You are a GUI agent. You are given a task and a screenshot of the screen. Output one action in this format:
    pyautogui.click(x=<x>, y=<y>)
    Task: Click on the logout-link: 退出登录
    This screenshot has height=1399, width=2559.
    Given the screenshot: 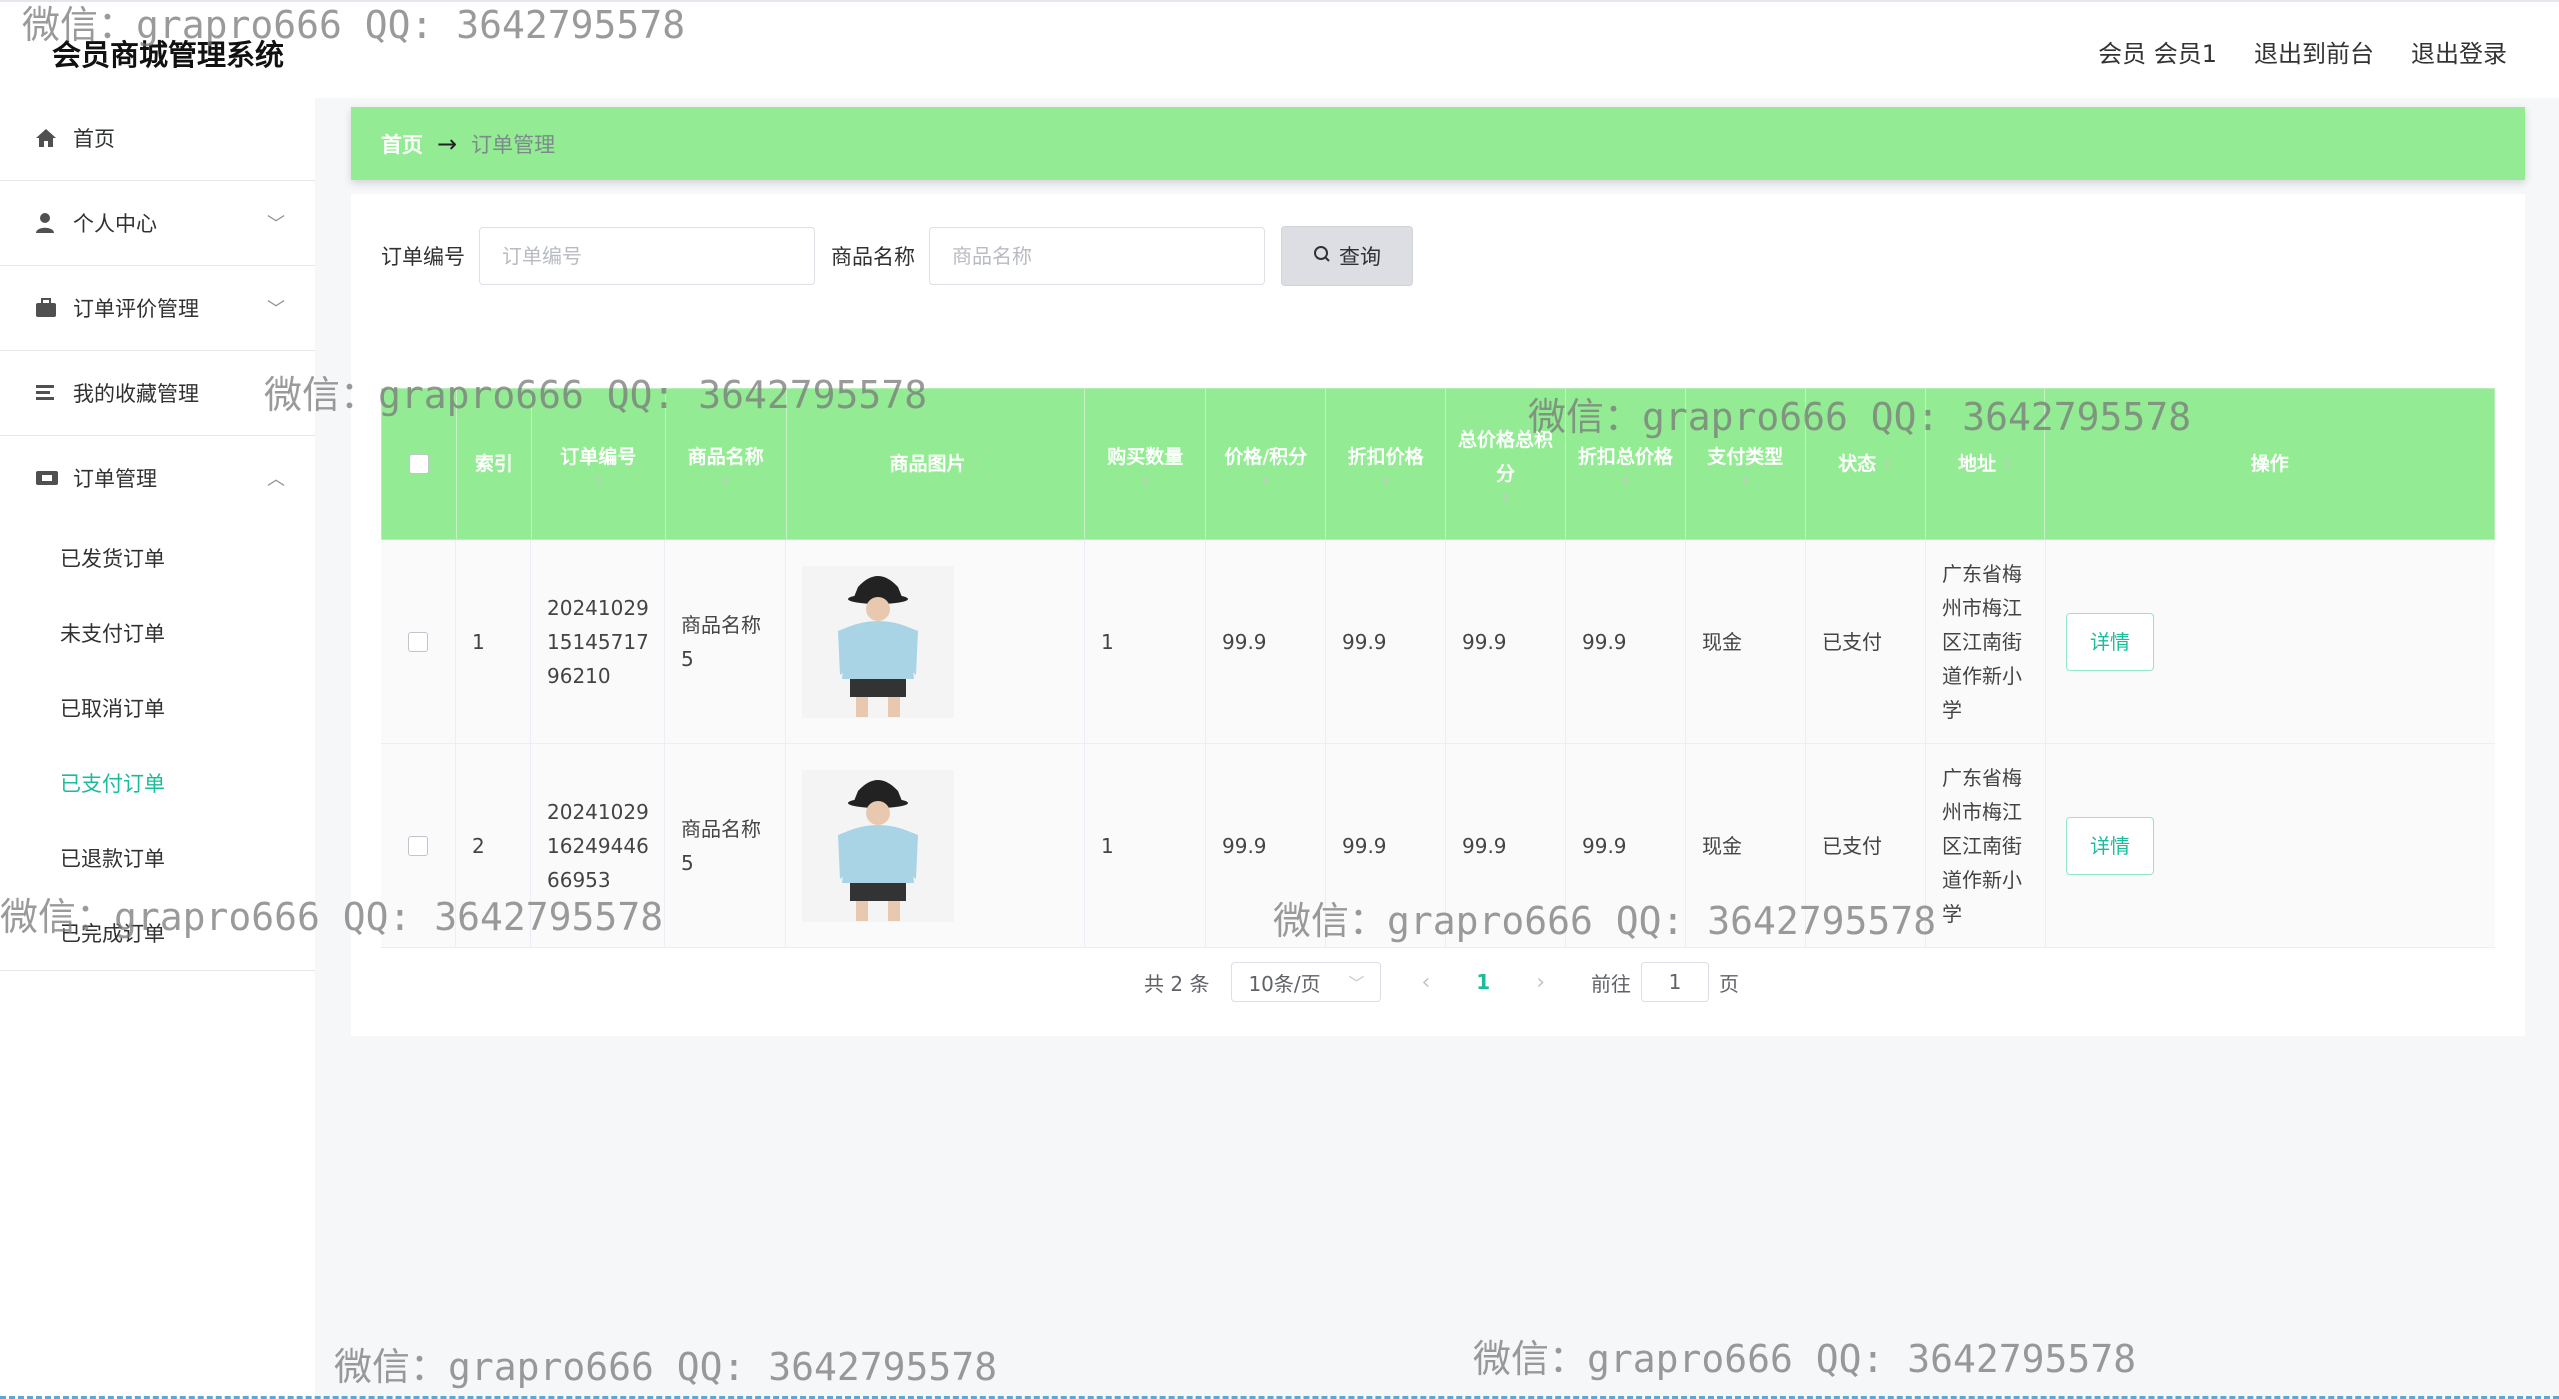 What is the action you would take?
    pyautogui.click(x=2459, y=51)
    